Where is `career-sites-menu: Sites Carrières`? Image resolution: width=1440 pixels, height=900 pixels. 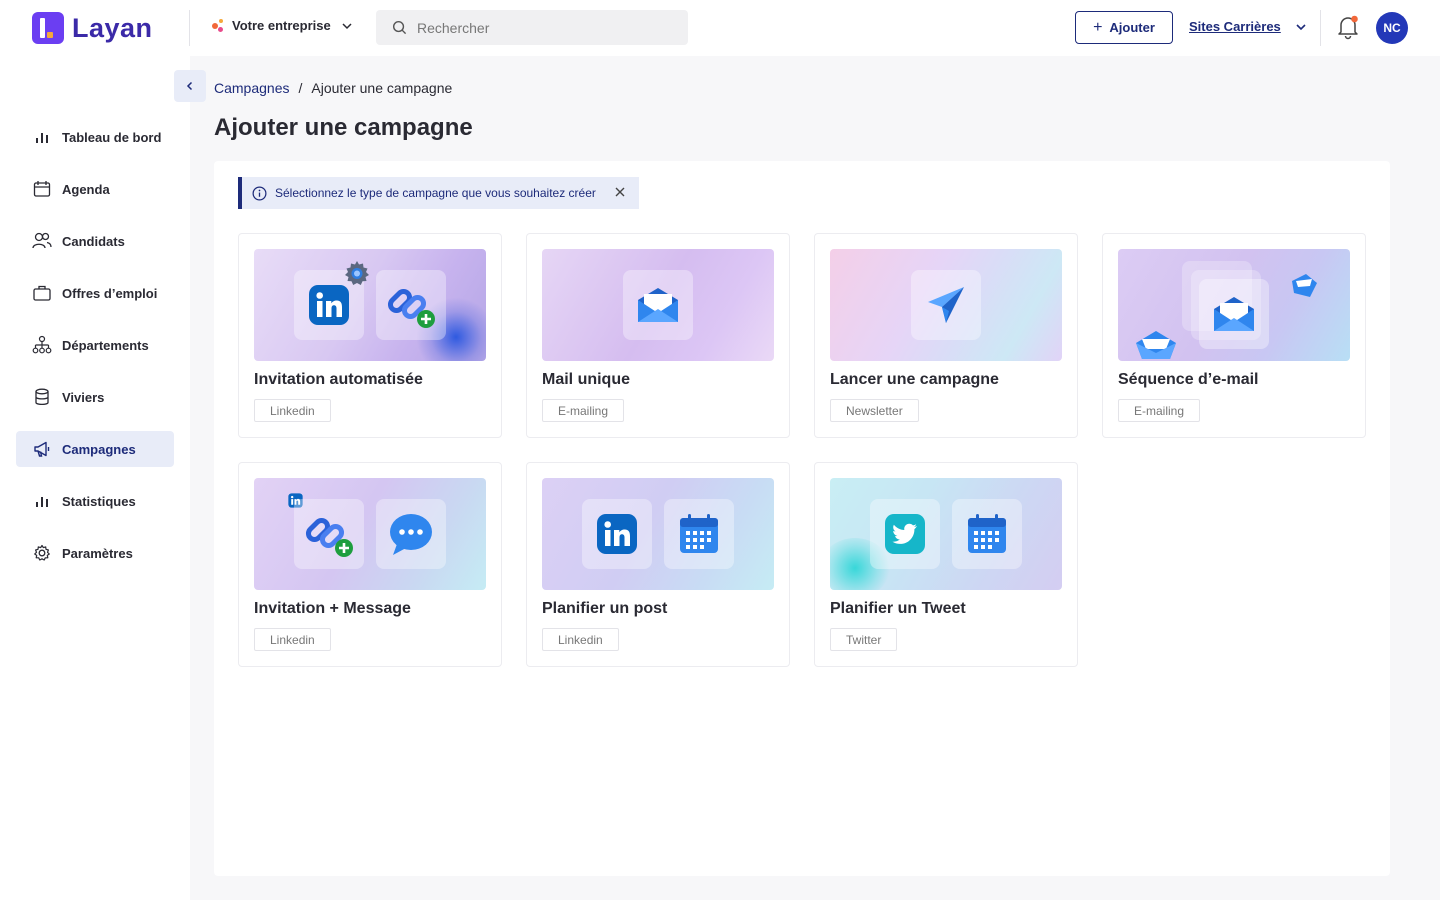 career-sites-menu: Sites Carrières is located at coordinates (1248, 26).